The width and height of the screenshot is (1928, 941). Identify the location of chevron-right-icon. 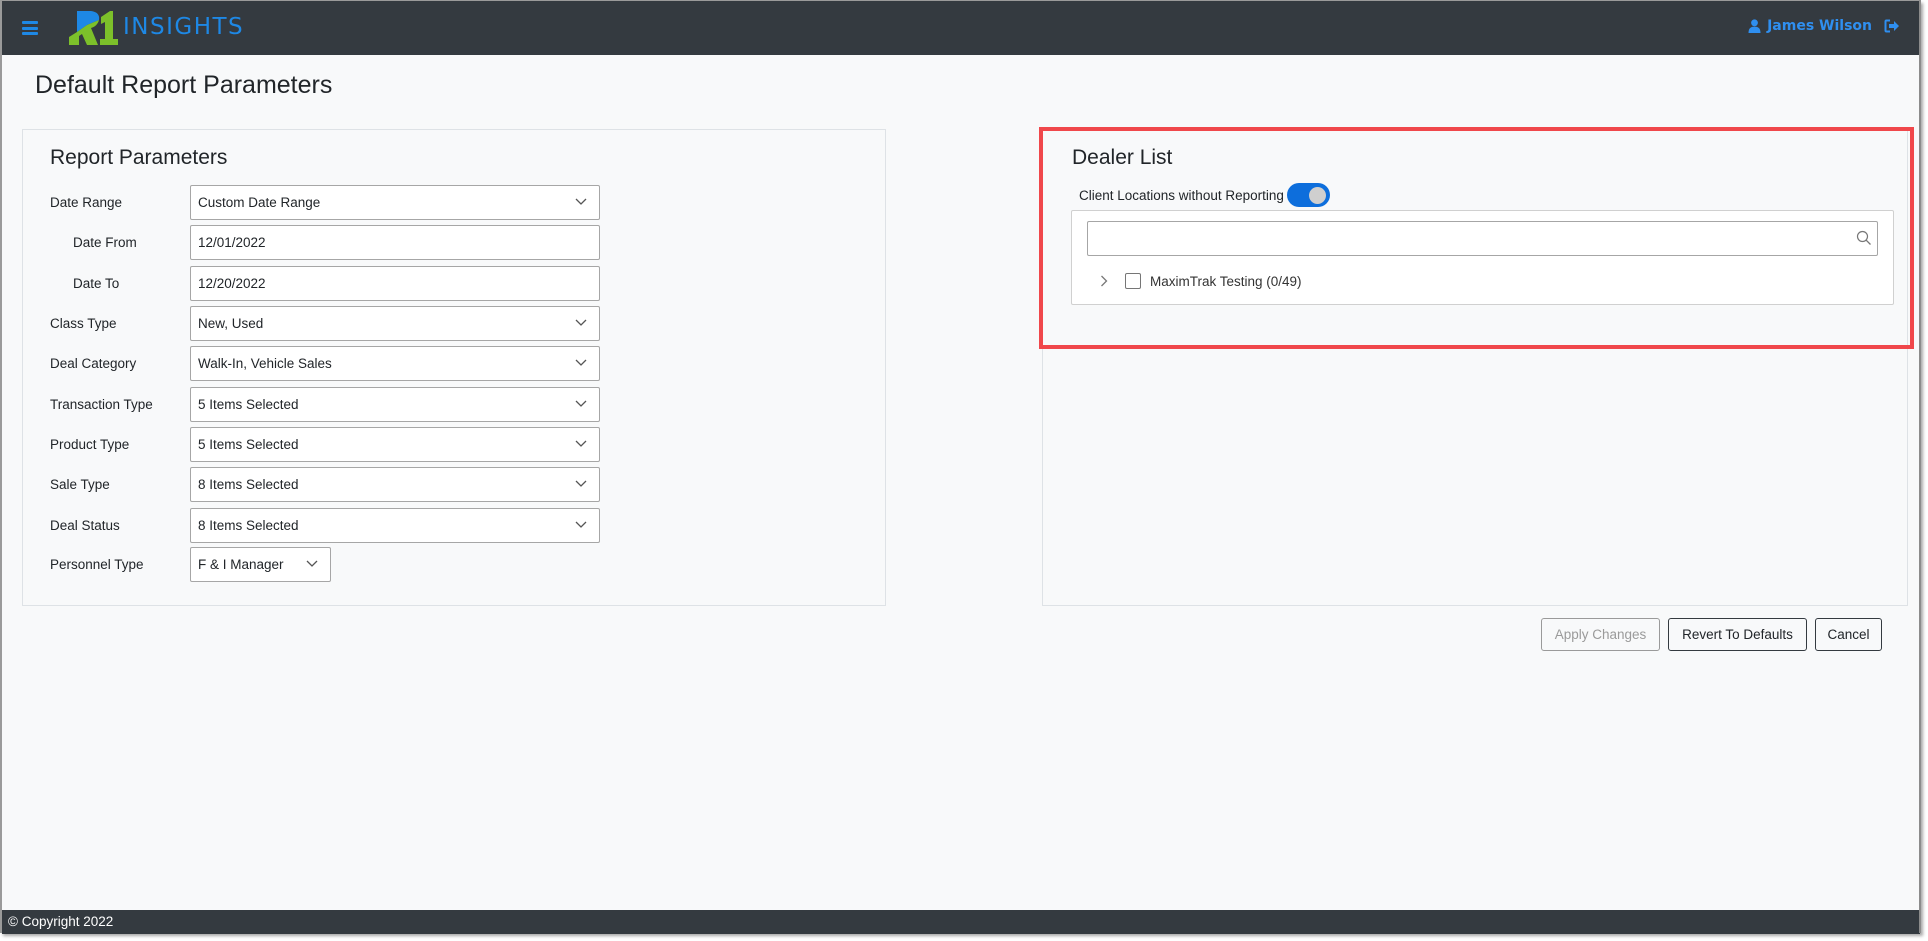
(1104, 281).